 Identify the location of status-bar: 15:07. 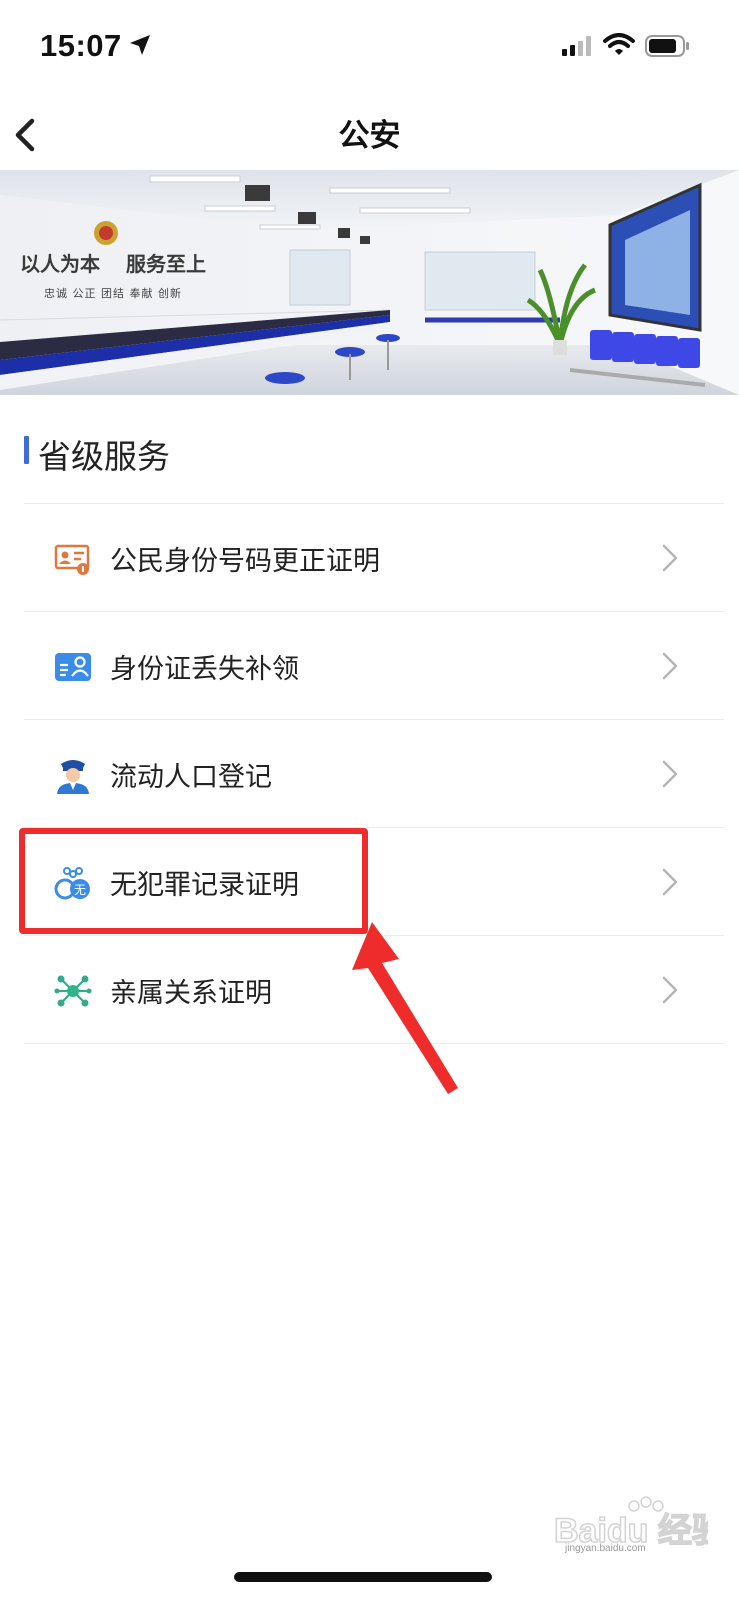
(369, 47).